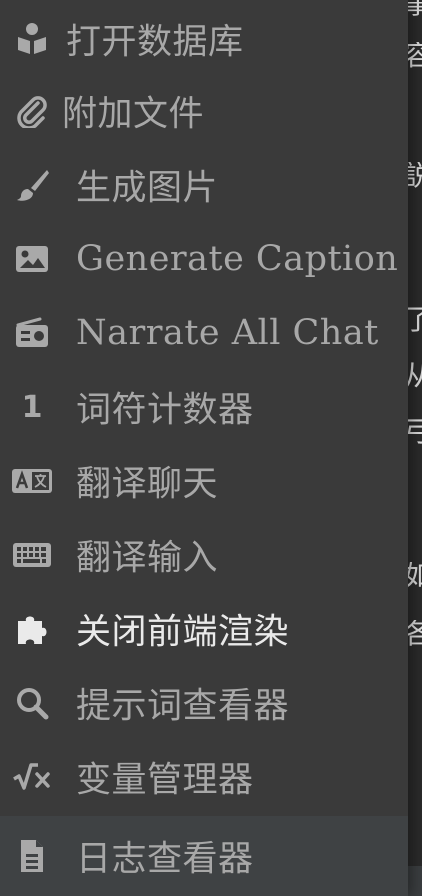 Image resolution: width=422 pixels, height=896 pixels. What do you see at coordinates (237, 259) in the screenshot?
I see `menu-item-label: Generate Caption` at bounding box center [237, 259].